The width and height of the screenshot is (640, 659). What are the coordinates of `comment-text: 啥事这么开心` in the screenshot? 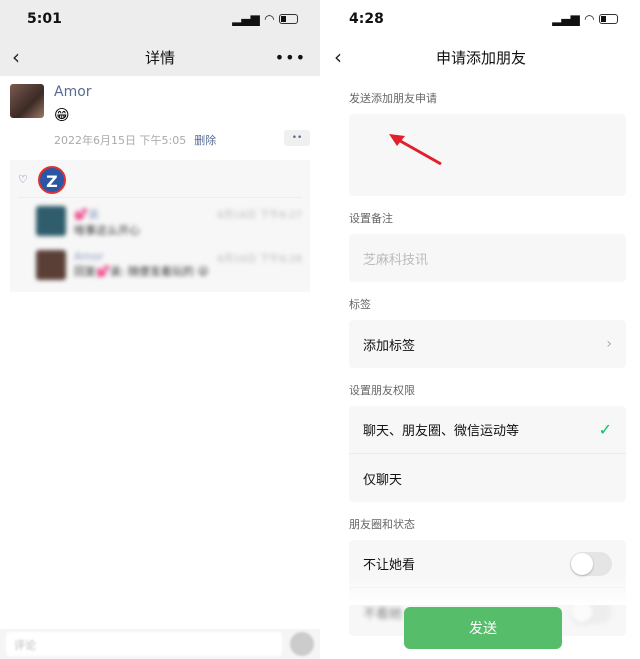 It's located at (107, 230).